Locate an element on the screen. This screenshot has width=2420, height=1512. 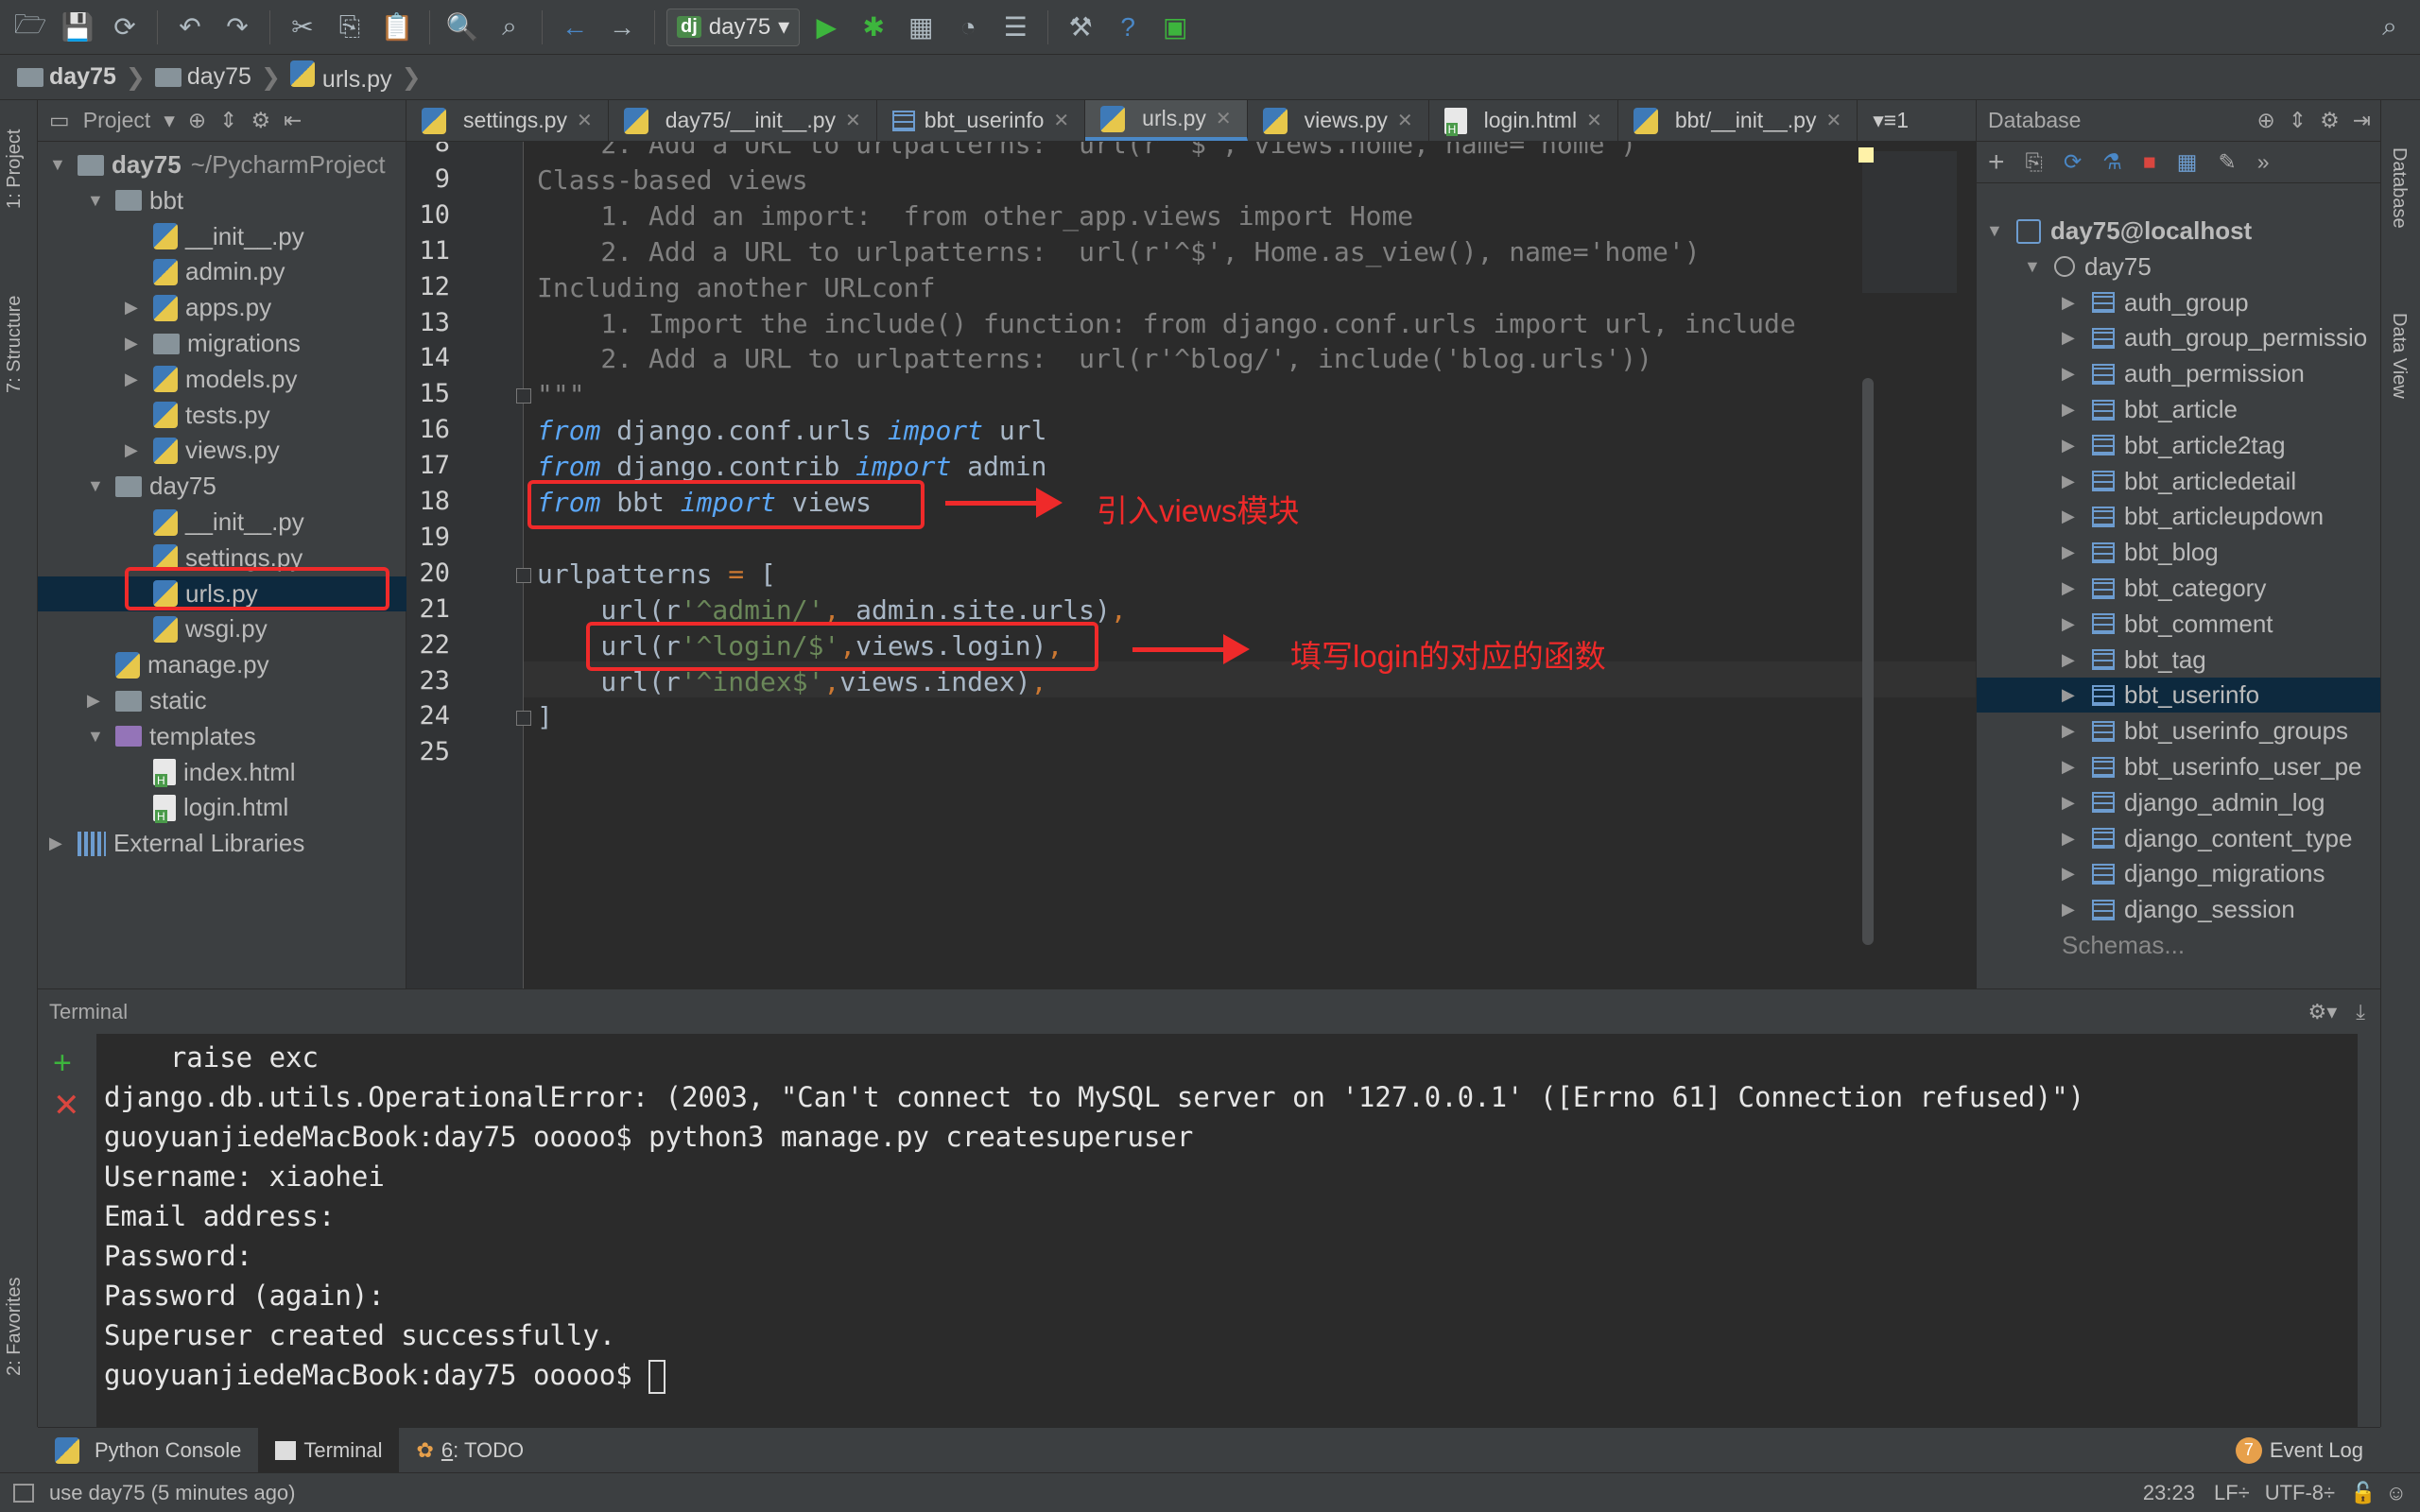
coverage-icon: ▦ is located at coordinates (921, 27).